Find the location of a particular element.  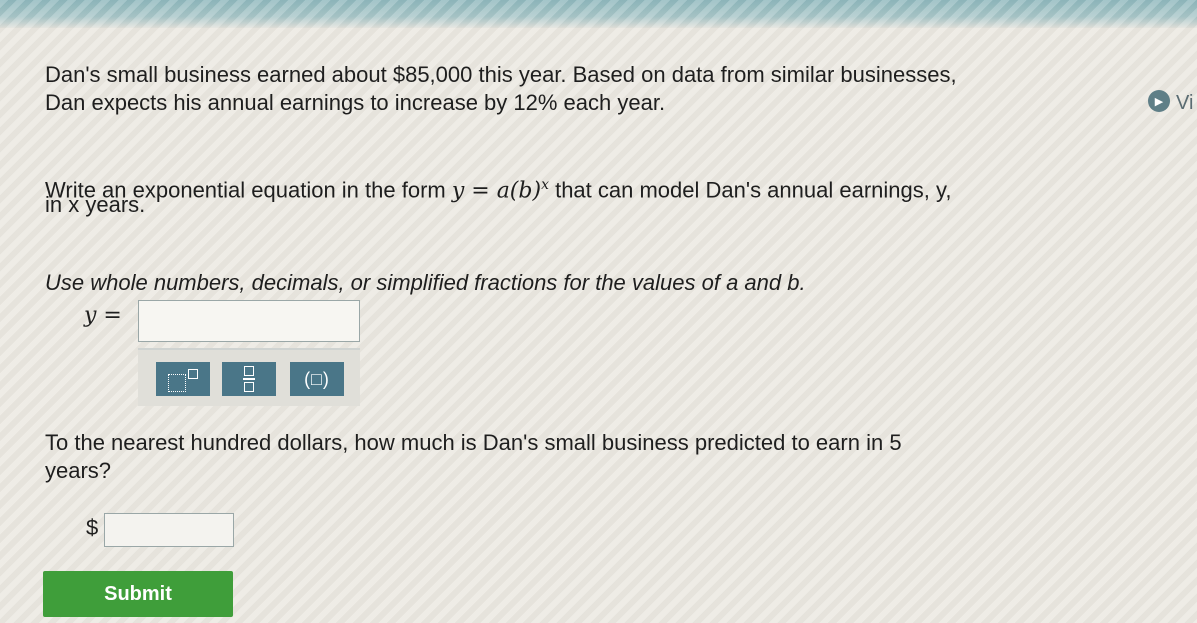

exponent-button is located at coordinates (183, 379).